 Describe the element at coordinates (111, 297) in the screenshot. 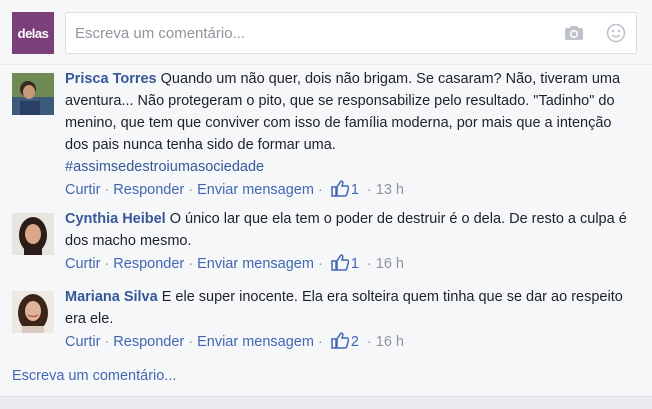

I see `comment-author: Mariana Silva` at that location.